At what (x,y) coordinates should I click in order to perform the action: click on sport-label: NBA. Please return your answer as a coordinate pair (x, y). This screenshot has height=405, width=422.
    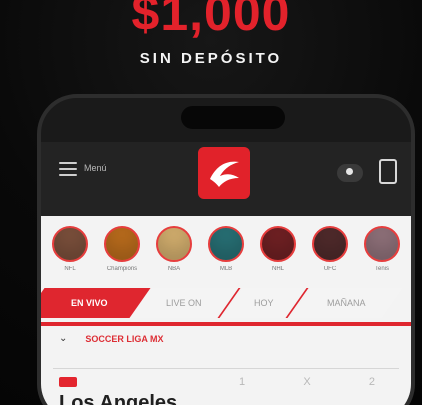
    Looking at the image, I should click on (174, 269).